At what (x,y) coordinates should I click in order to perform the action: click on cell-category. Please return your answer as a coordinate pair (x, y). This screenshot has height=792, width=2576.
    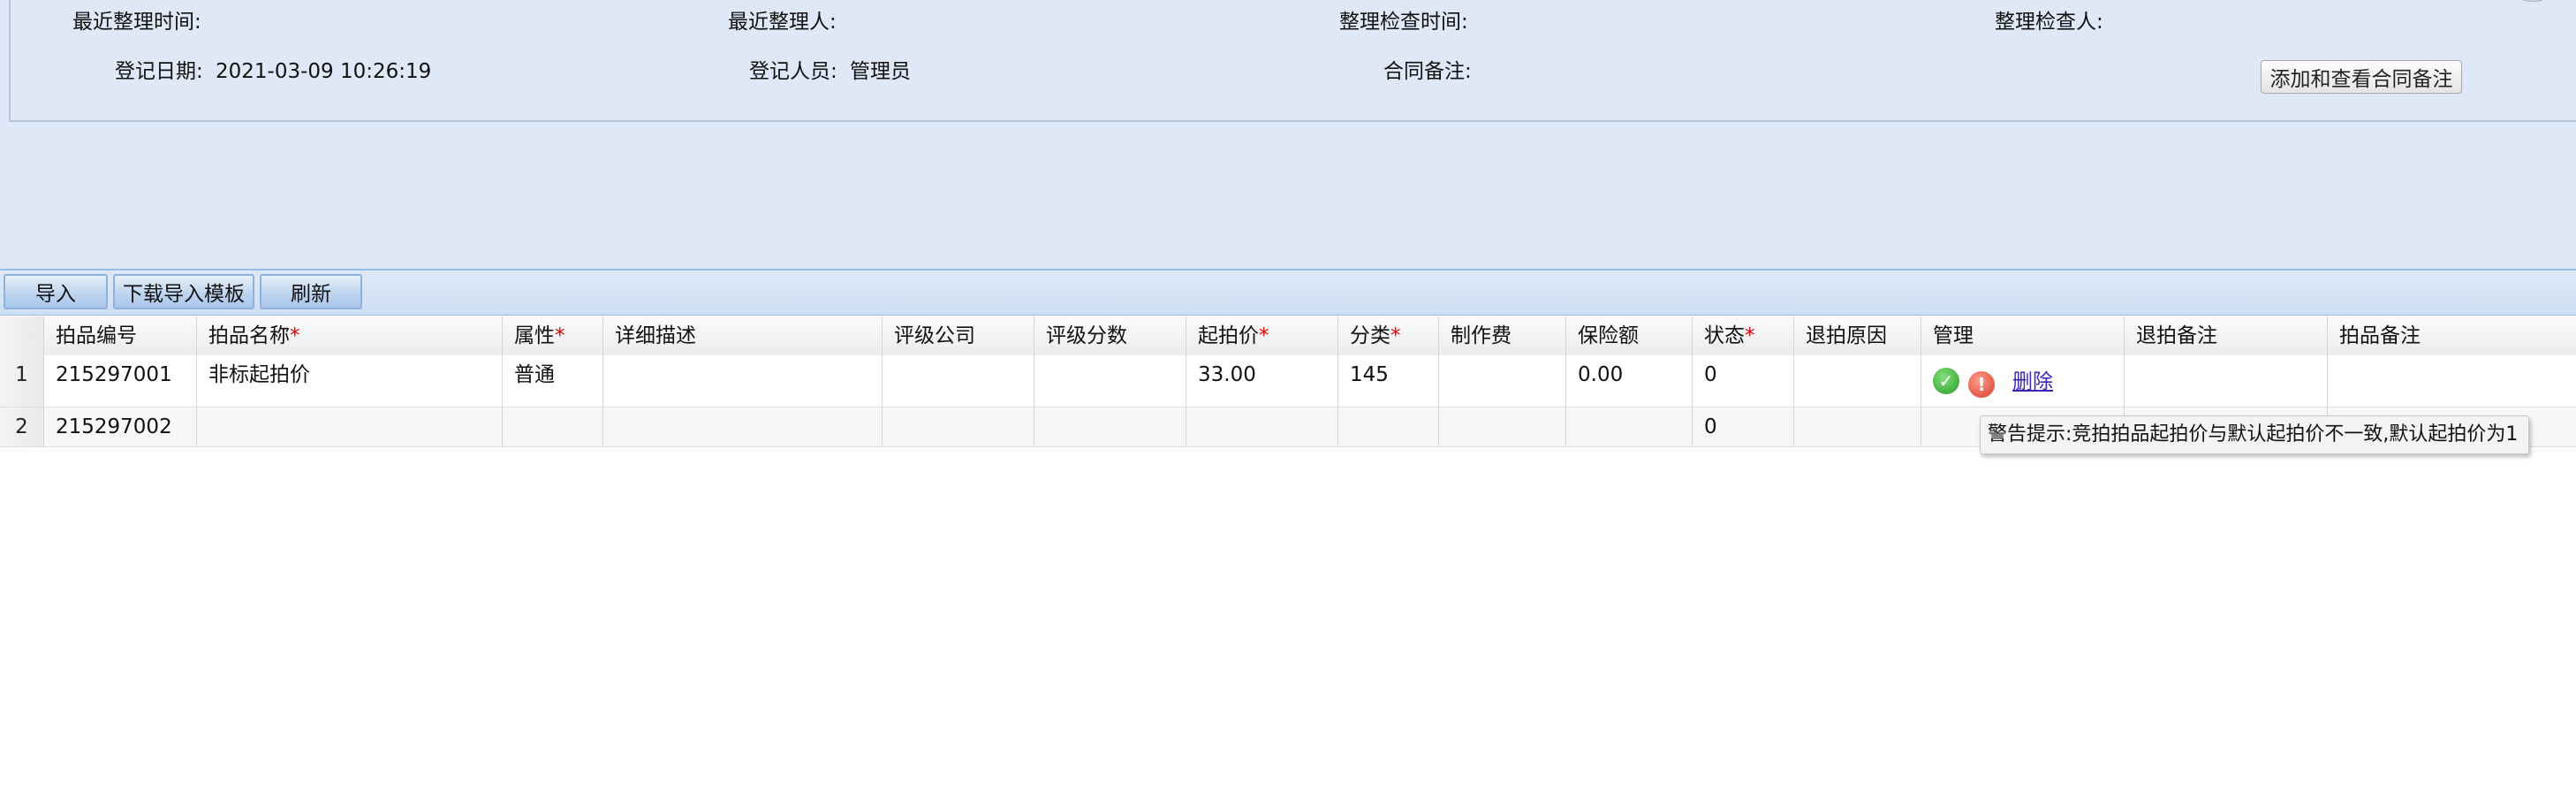
    Looking at the image, I should click on (1388, 426).